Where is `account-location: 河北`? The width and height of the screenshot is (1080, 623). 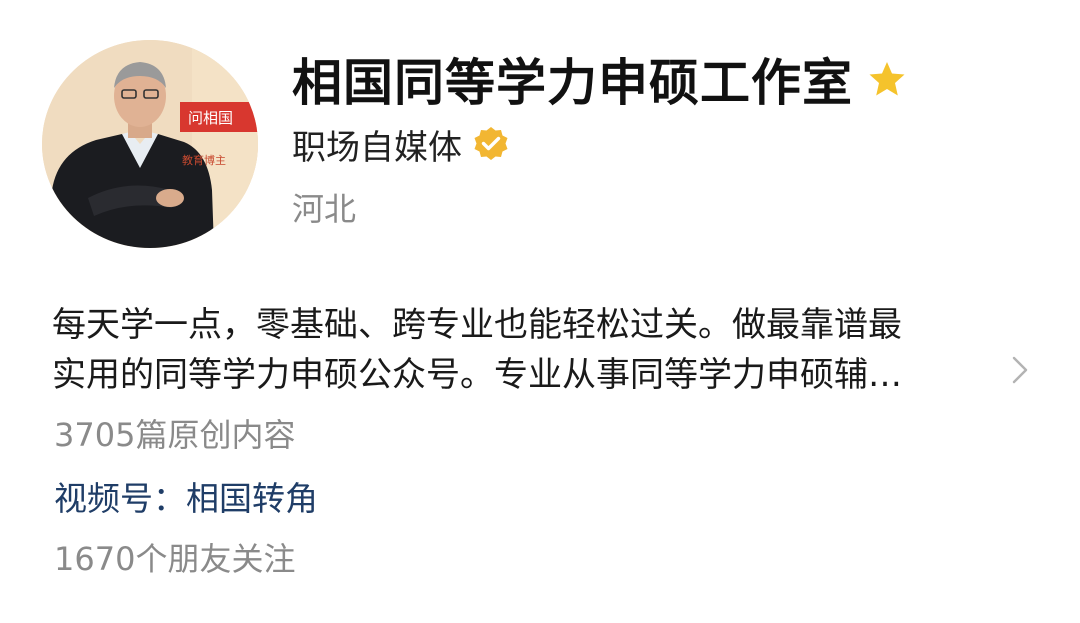
account-location: 河北 is located at coordinates (324, 209).